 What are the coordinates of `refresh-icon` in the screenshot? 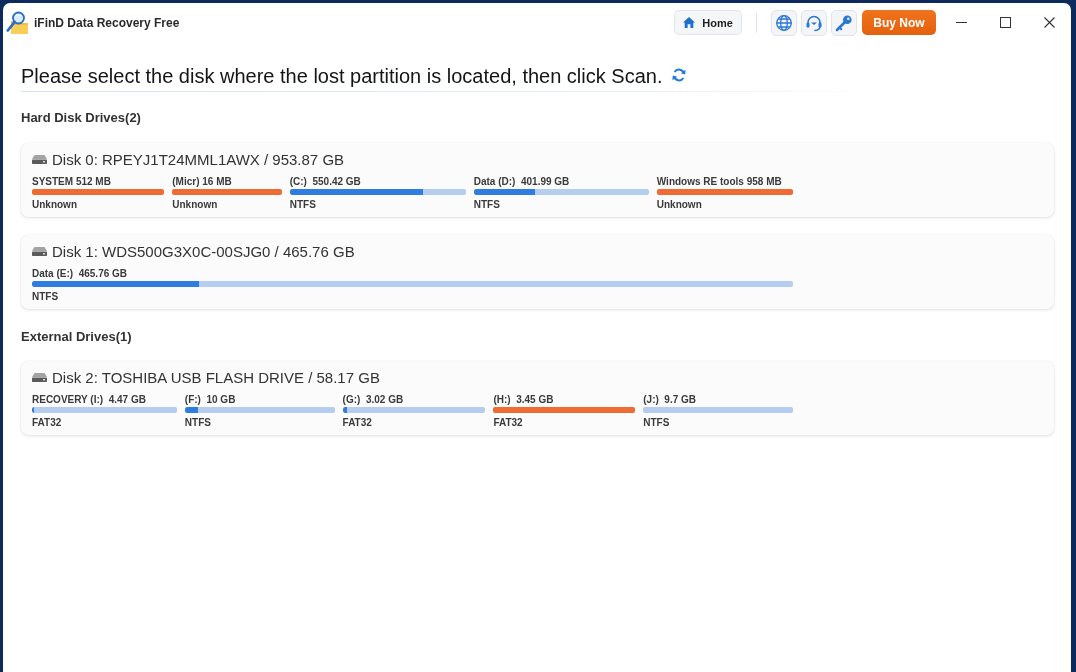 It's located at (679, 74).